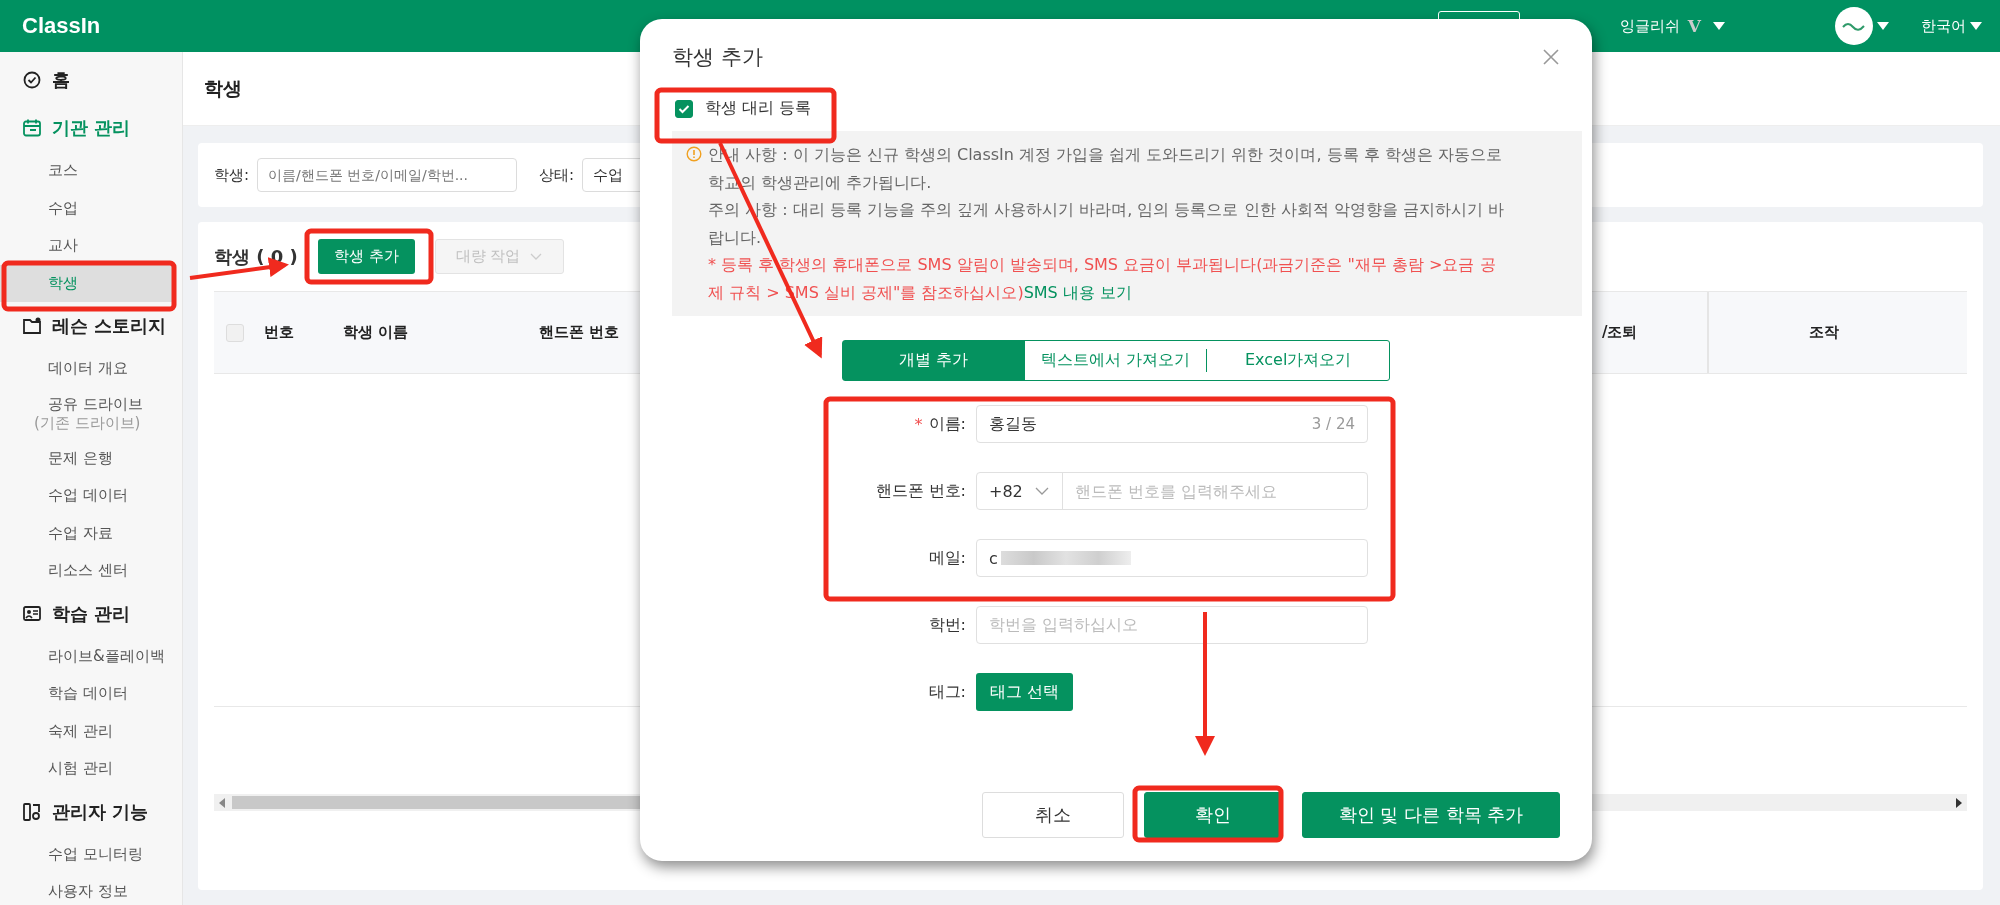 This screenshot has width=2000, height=905. What do you see at coordinates (1431, 815) in the screenshot?
I see `confirm-button: 확인 및 다른 학목 추가` at bounding box center [1431, 815].